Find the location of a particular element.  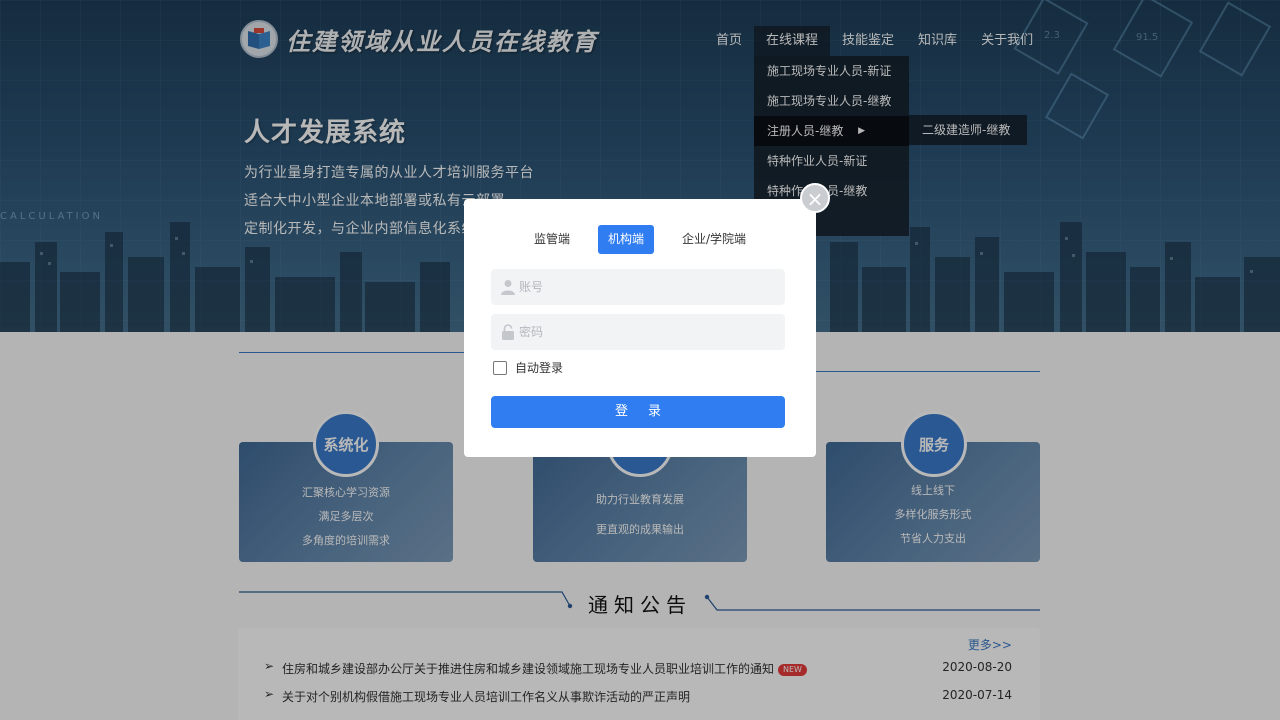

close-icon: × is located at coordinates (815, 198).